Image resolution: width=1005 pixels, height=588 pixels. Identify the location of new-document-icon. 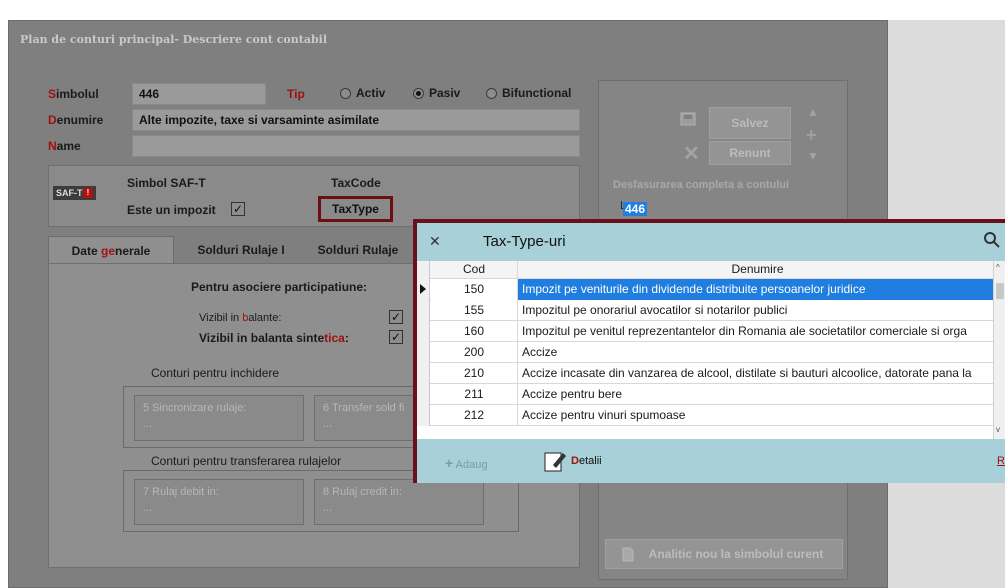
(628, 554).